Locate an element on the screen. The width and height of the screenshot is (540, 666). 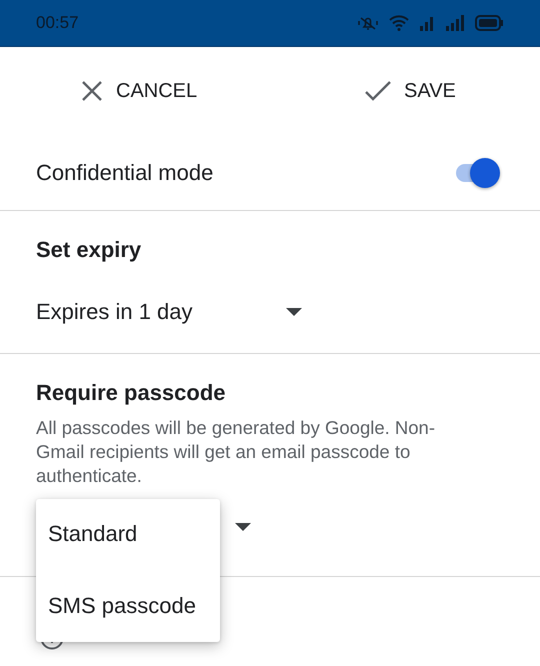
wifi-icon is located at coordinates (399, 23).